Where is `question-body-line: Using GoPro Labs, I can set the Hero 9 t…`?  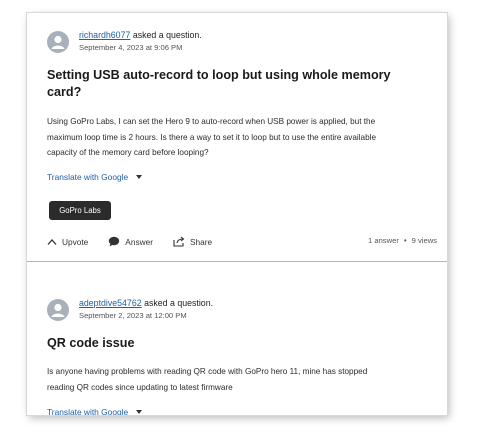
question-body-line: Using GoPro Labs, I can set the Hero 9 t… is located at coordinates (211, 121).